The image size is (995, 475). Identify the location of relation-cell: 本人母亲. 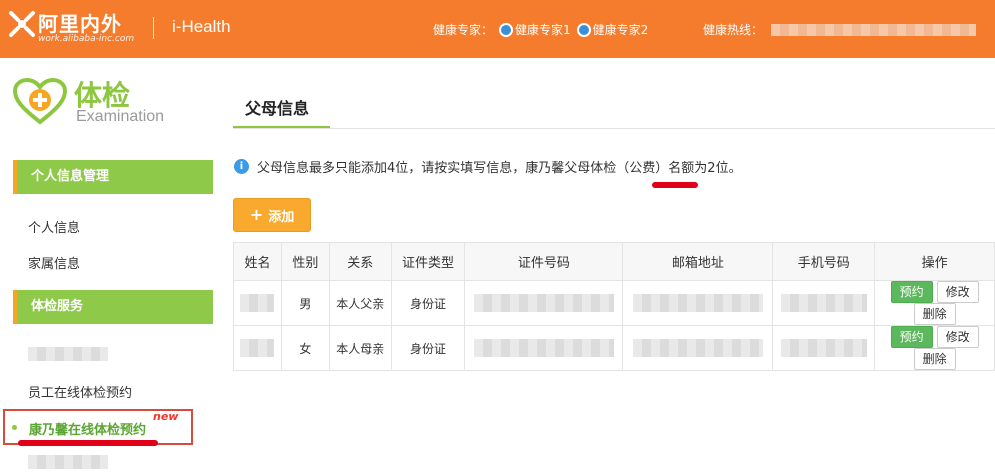
(360, 348).